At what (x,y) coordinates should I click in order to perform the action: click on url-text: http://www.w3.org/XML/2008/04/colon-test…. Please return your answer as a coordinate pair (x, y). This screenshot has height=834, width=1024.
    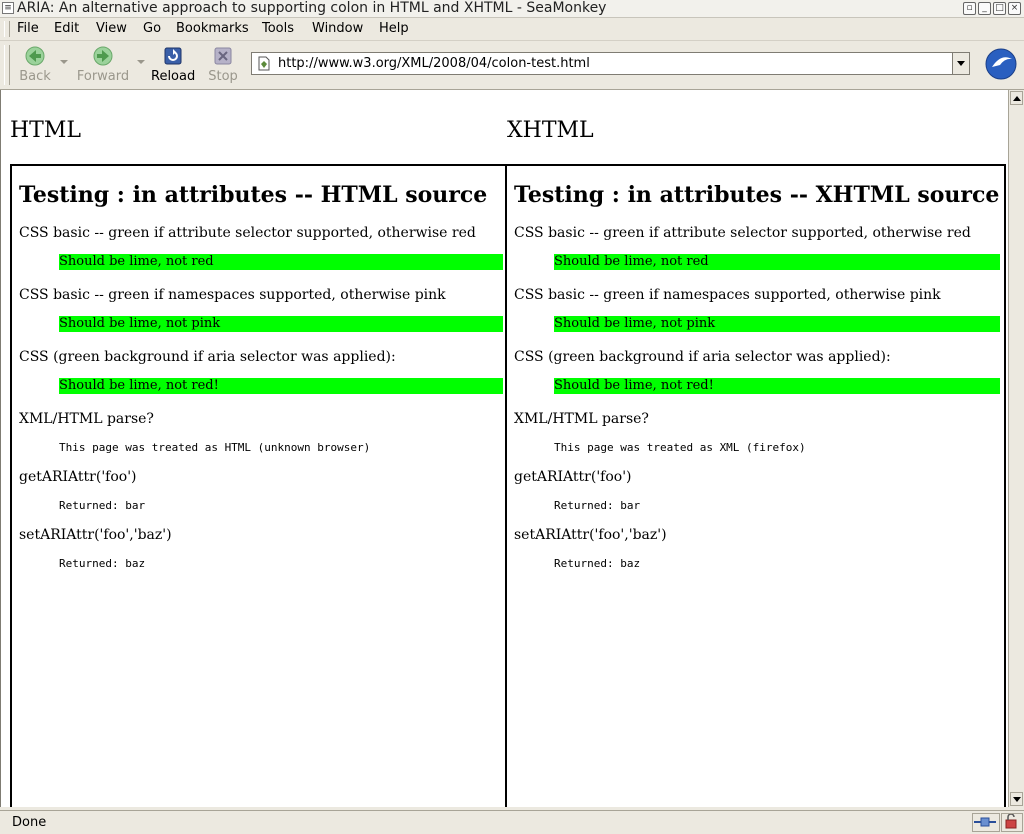
    Looking at the image, I should click on (434, 64).